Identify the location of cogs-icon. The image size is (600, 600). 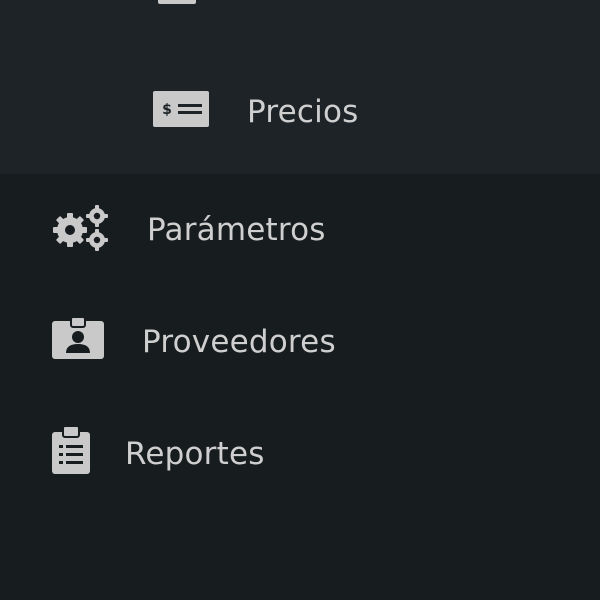
(81, 228).